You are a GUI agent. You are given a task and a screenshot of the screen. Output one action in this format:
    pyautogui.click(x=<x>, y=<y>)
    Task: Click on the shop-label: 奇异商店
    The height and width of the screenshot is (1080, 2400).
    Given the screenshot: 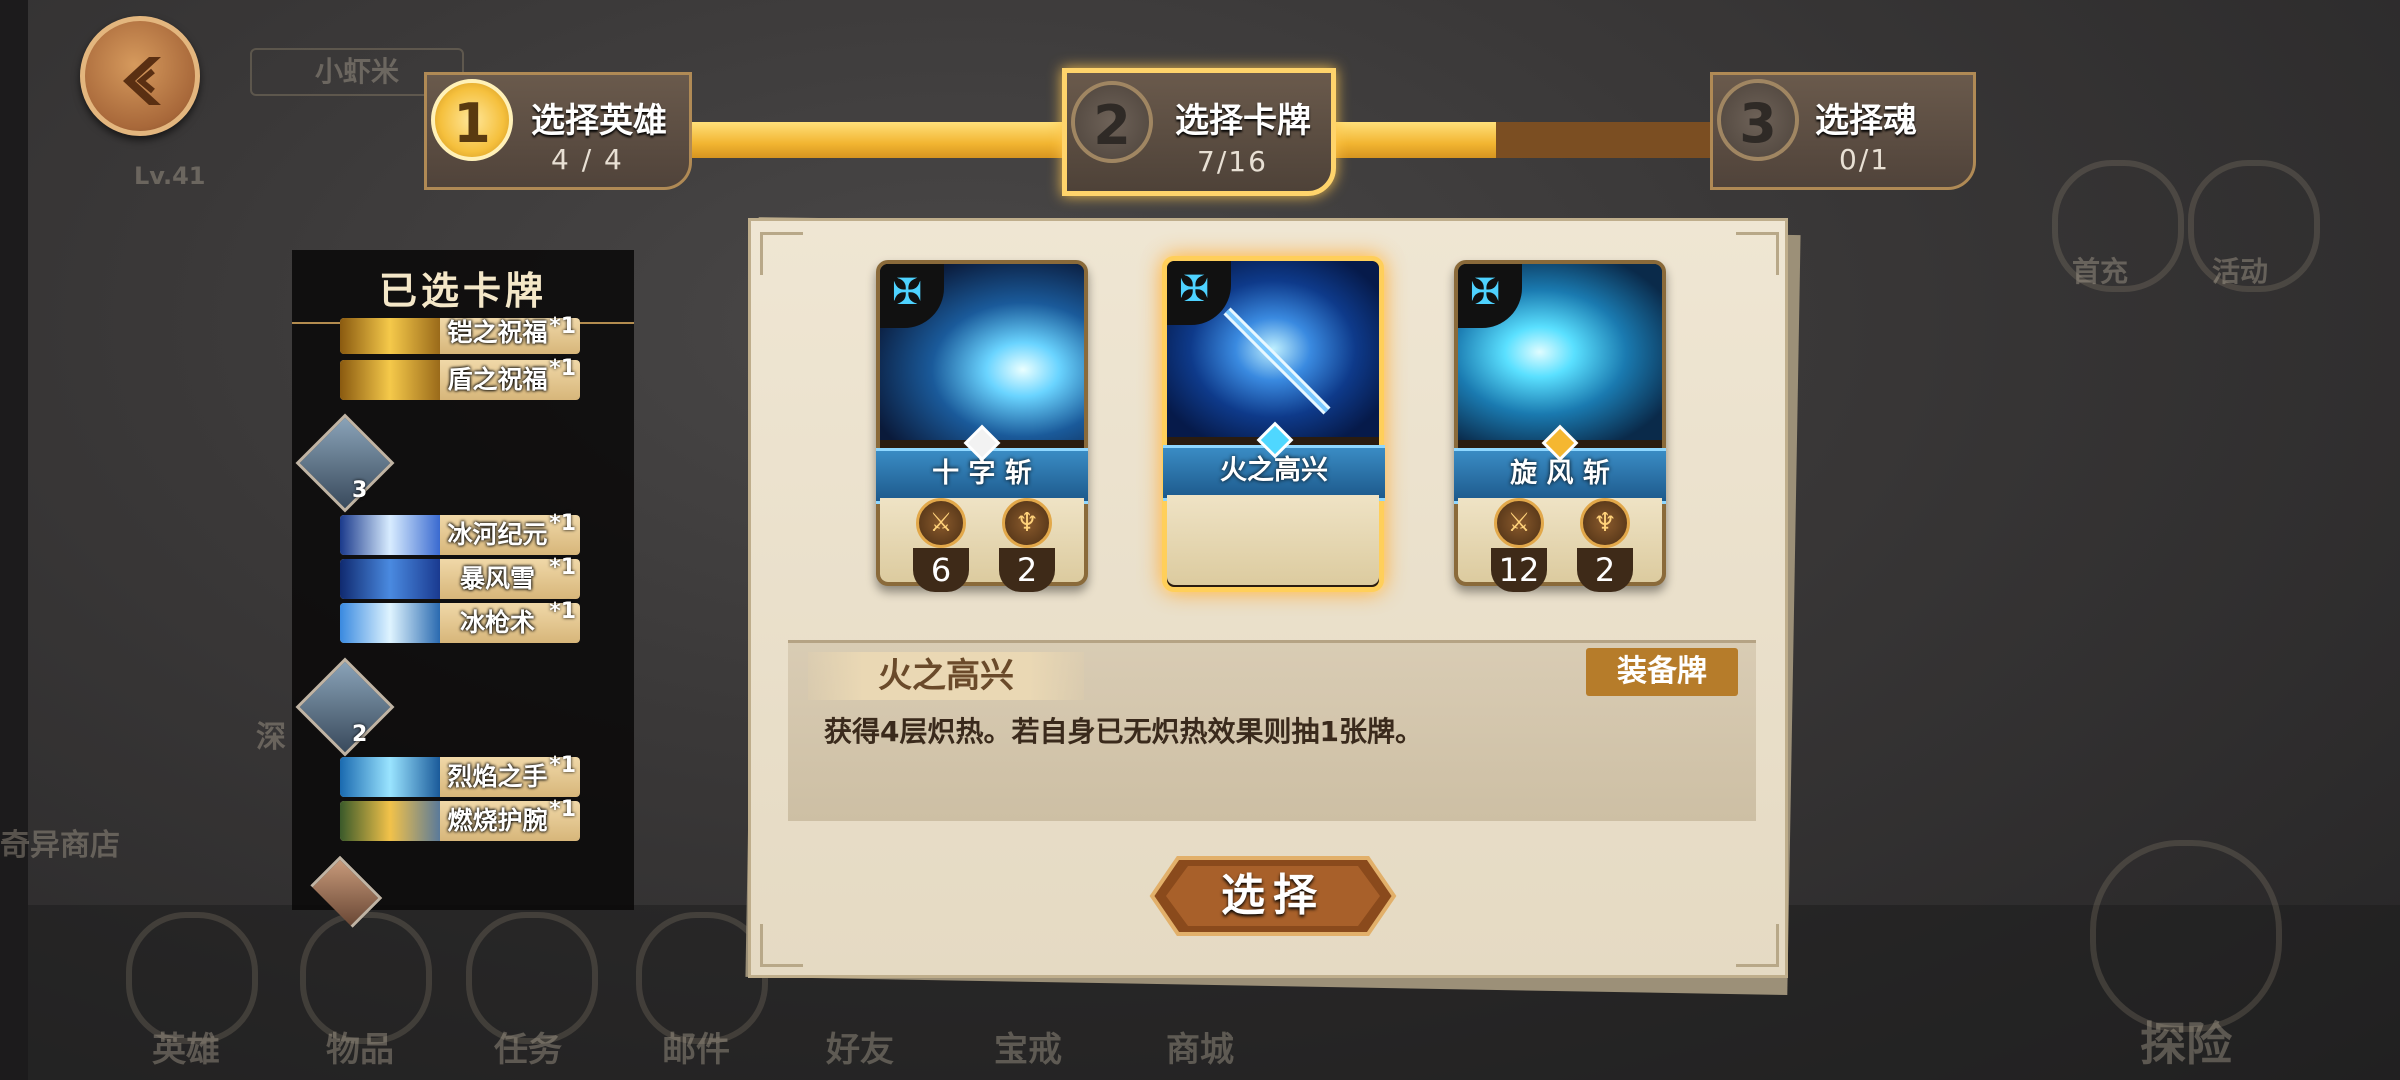 What is the action you would take?
    pyautogui.click(x=60, y=845)
    